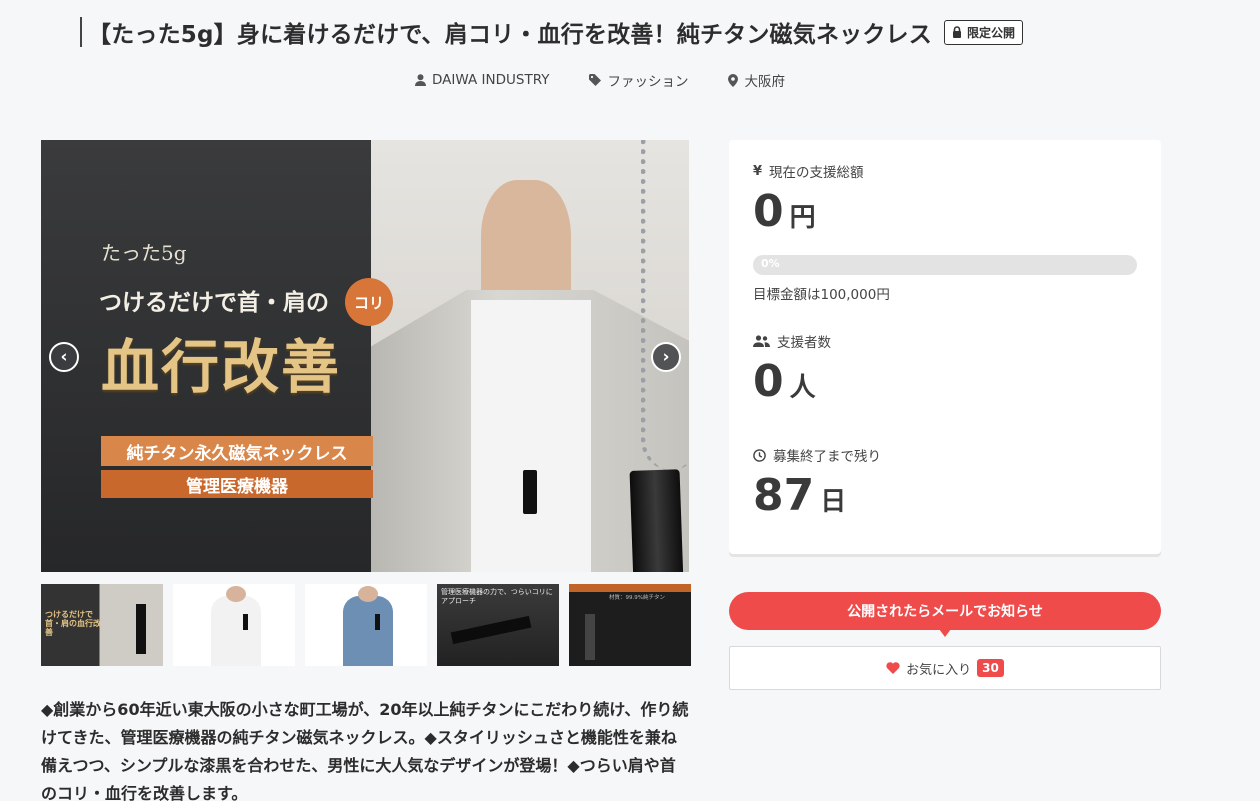 Image resolution: width=1260 pixels, height=801 pixels. Describe the element at coordinates (648, 82) in the screenshot. I see `category-name: ファッション` at that location.